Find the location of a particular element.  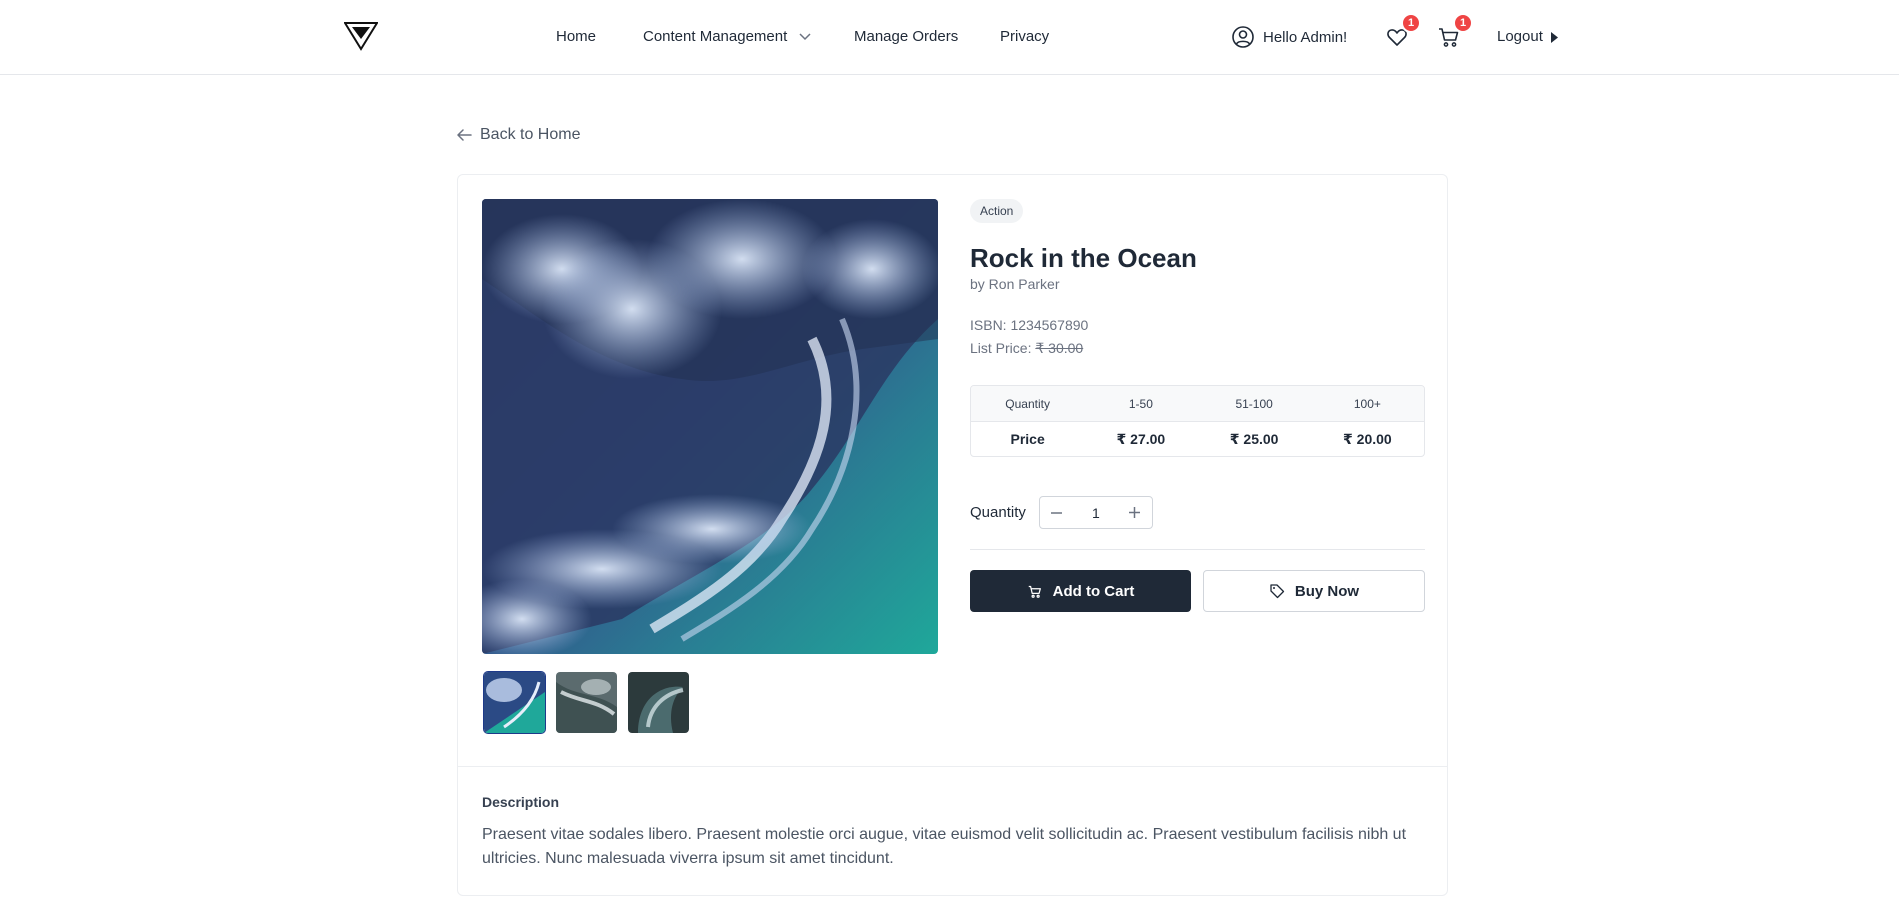

product-title: Rock in the Ocean is located at coordinates (1083, 258).